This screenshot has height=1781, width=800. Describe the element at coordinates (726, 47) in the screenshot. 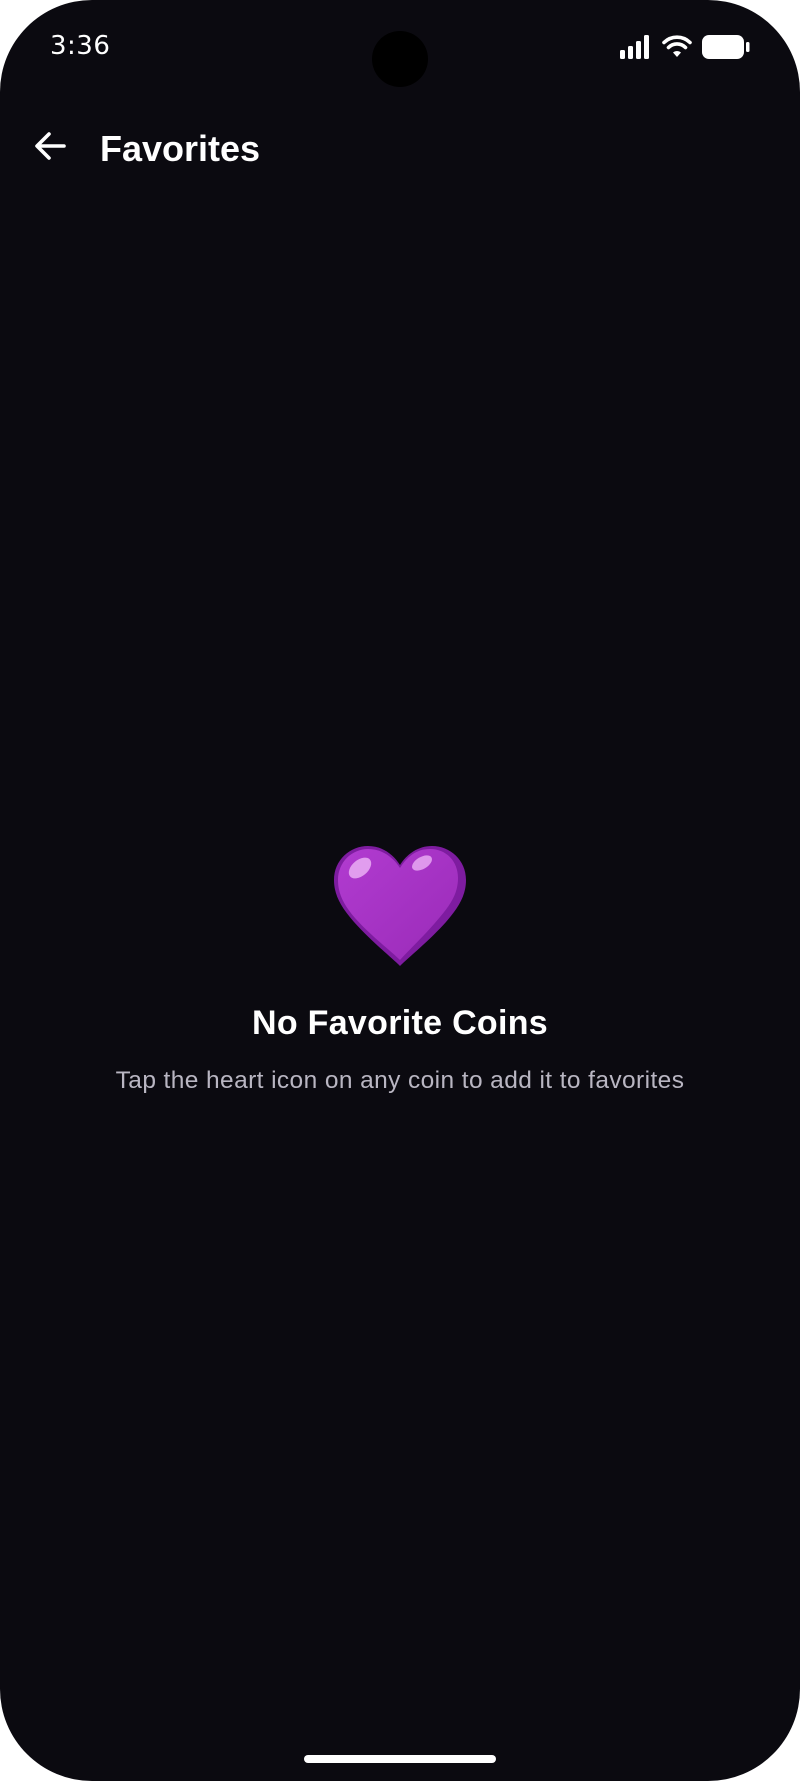

I see `battery-icon` at that location.